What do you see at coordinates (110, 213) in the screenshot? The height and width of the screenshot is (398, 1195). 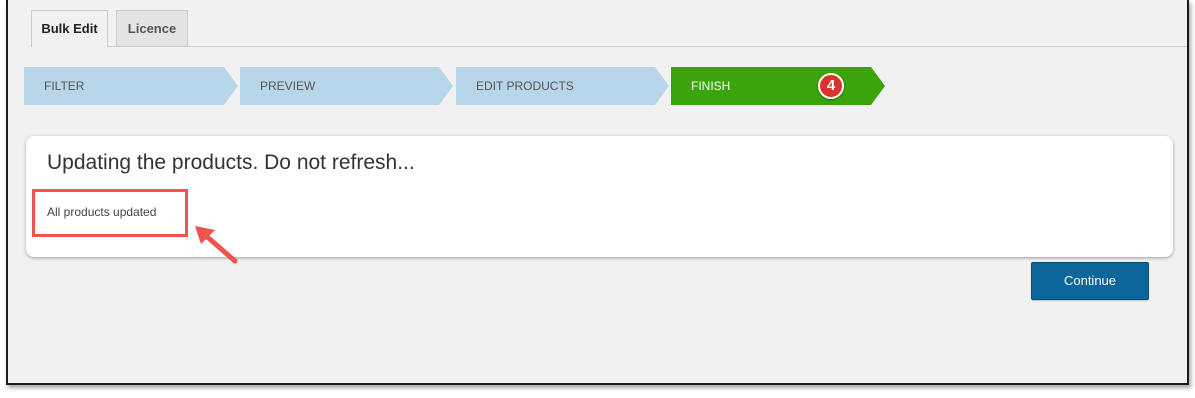 I see `annotation-highlight-box` at bounding box center [110, 213].